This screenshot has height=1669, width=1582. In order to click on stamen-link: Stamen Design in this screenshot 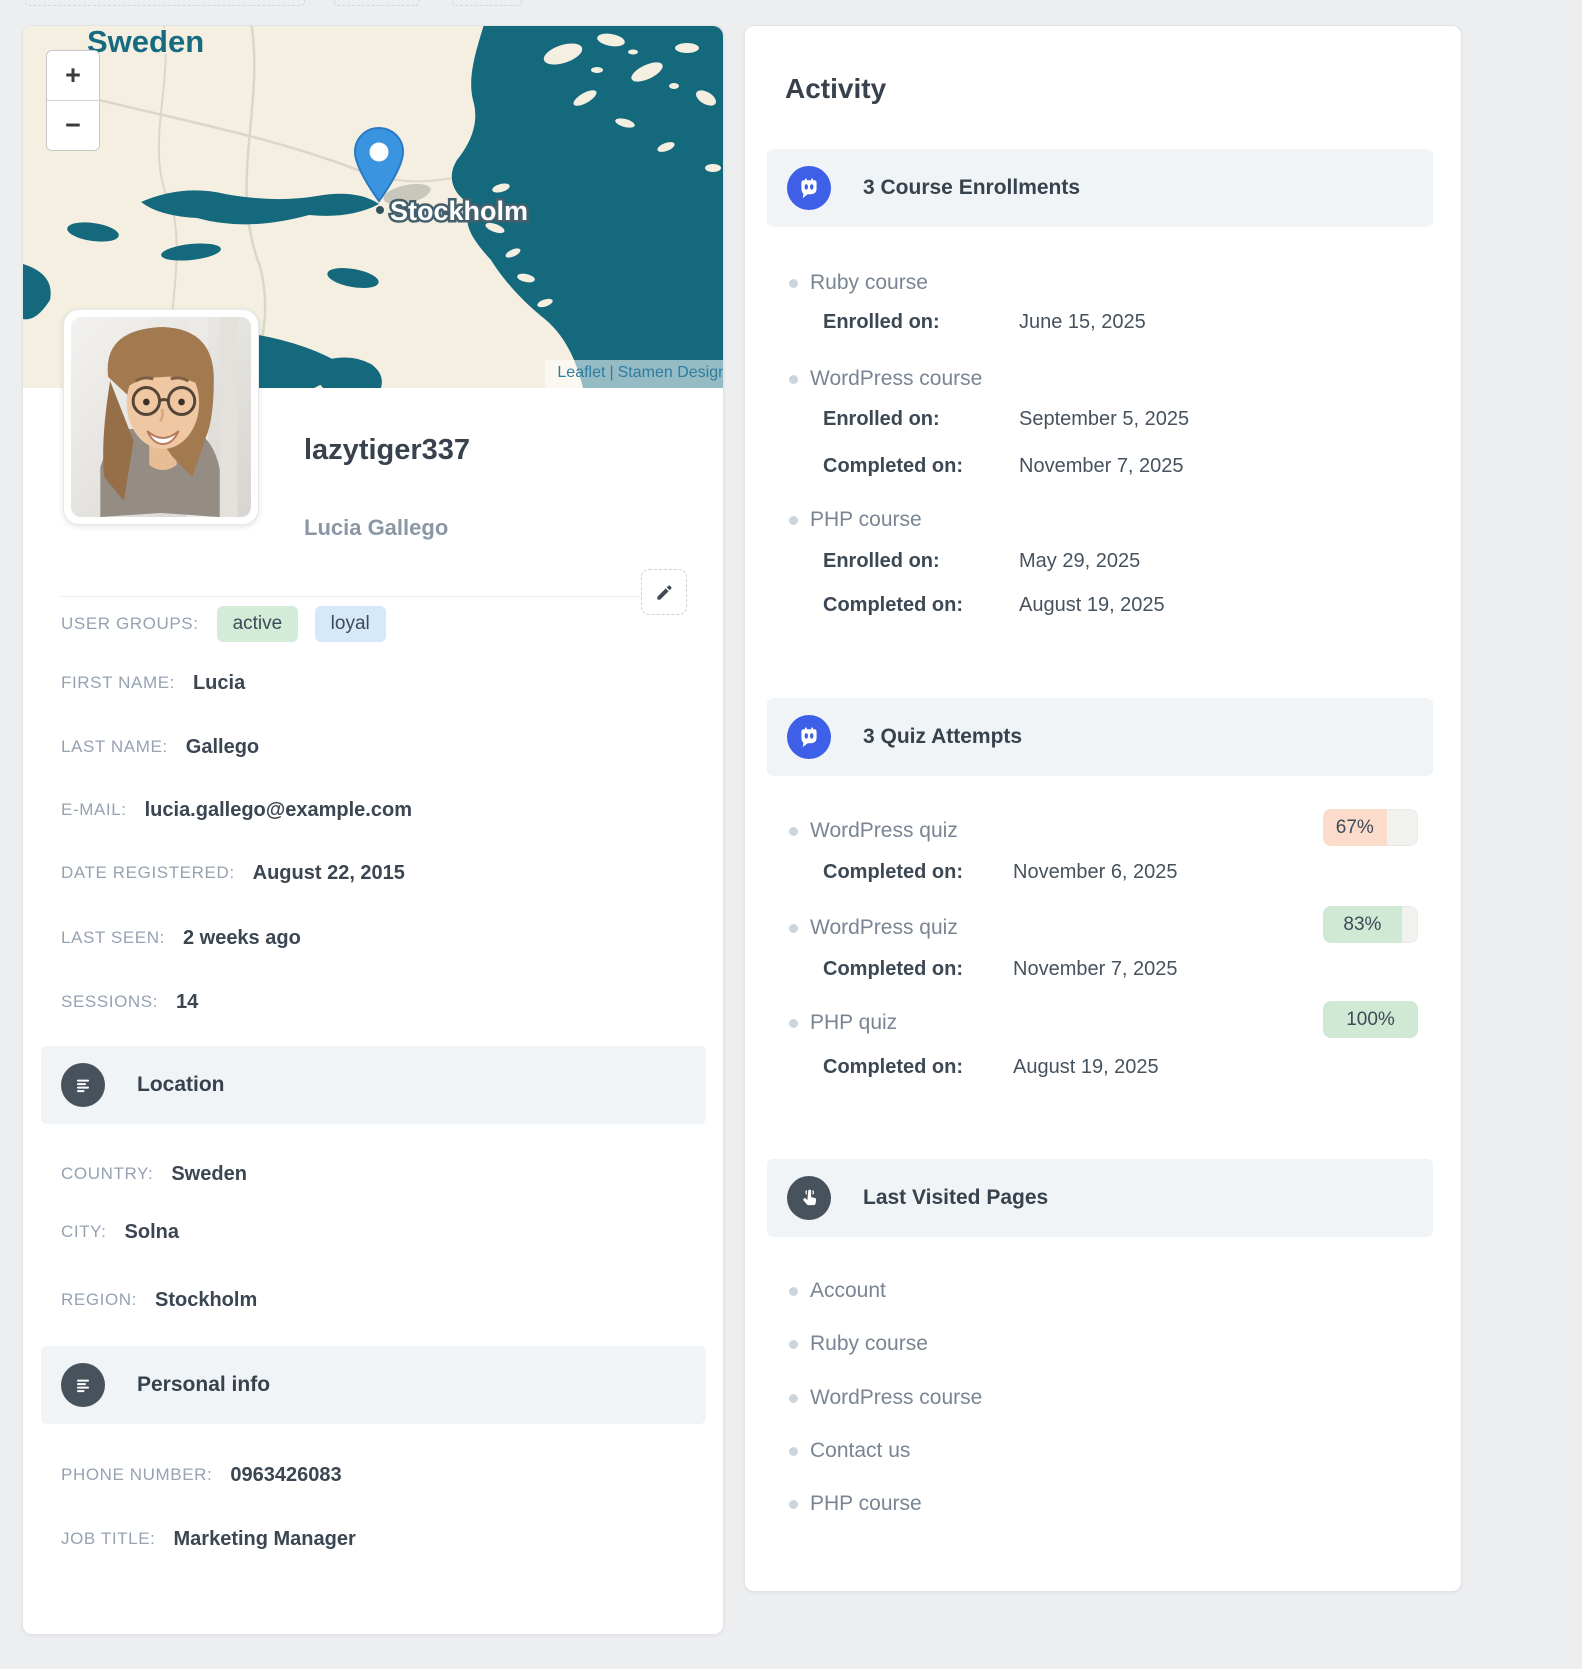, I will do `click(670, 372)`.